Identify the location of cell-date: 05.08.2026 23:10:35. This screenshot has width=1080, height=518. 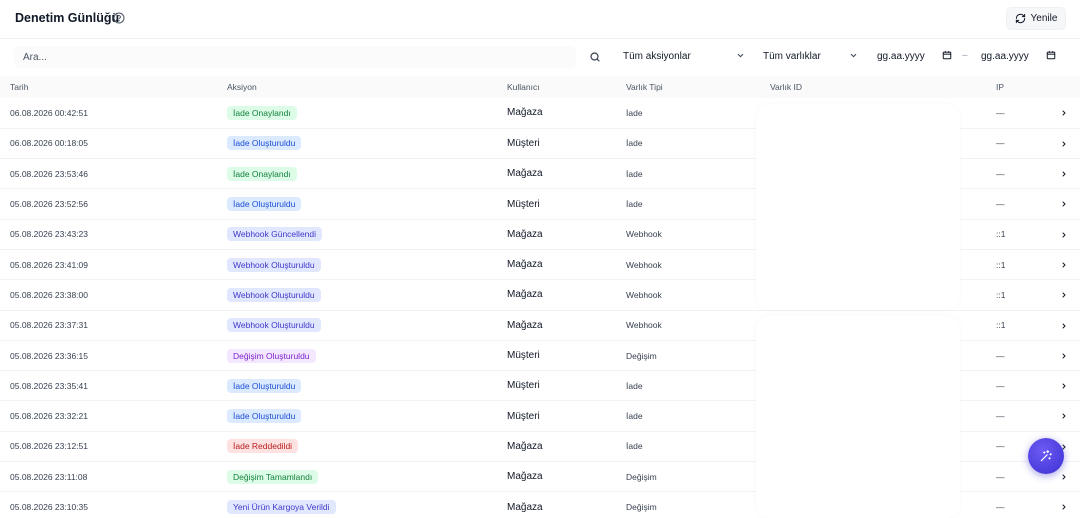
(49, 507).